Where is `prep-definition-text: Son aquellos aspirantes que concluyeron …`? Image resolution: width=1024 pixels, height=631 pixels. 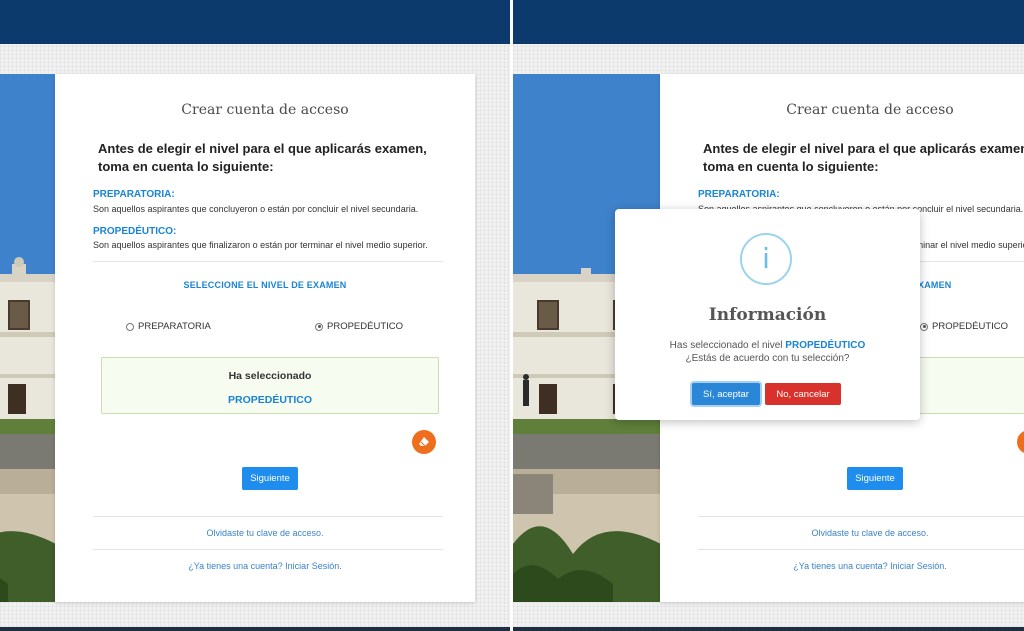 prep-definition-text: Son aquellos aspirantes que concluyeron … is located at coordinates (256, 209).